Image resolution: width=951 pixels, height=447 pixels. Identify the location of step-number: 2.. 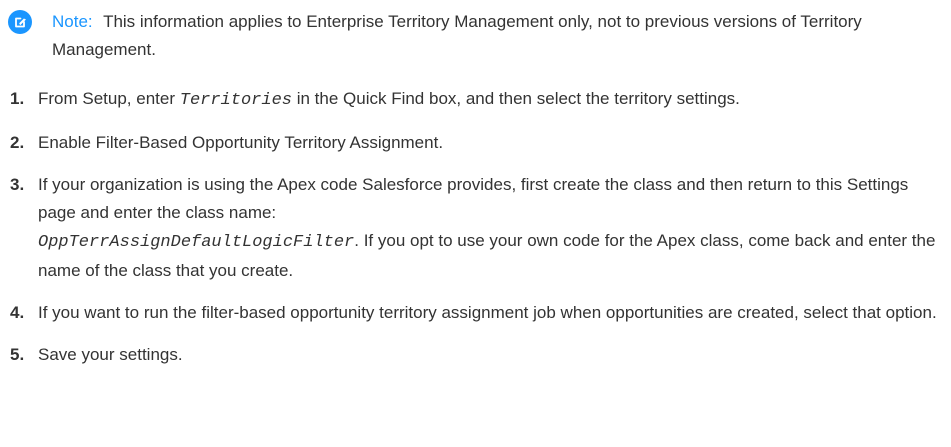
(17, 142).